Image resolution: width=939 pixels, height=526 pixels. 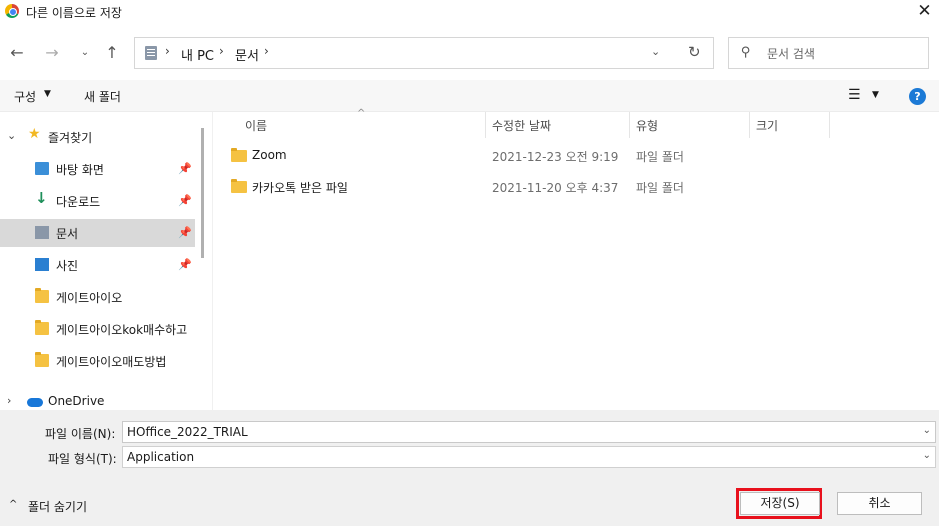 What do you see at coordinates (917, 96) in the screenshot?
I see `help-icon: ?` at bounding box center [917, 96].